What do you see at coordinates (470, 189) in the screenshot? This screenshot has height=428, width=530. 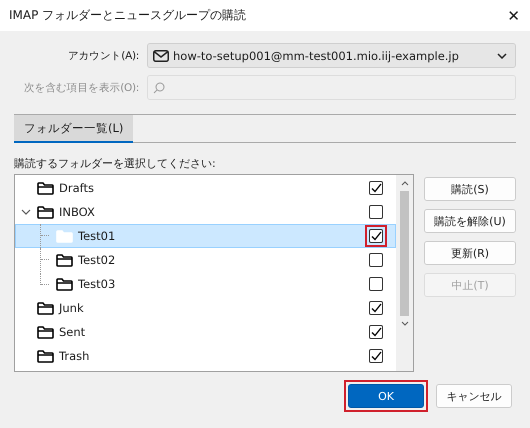 I see `side-button: 購読(S)` at bounding box center [470, 189].